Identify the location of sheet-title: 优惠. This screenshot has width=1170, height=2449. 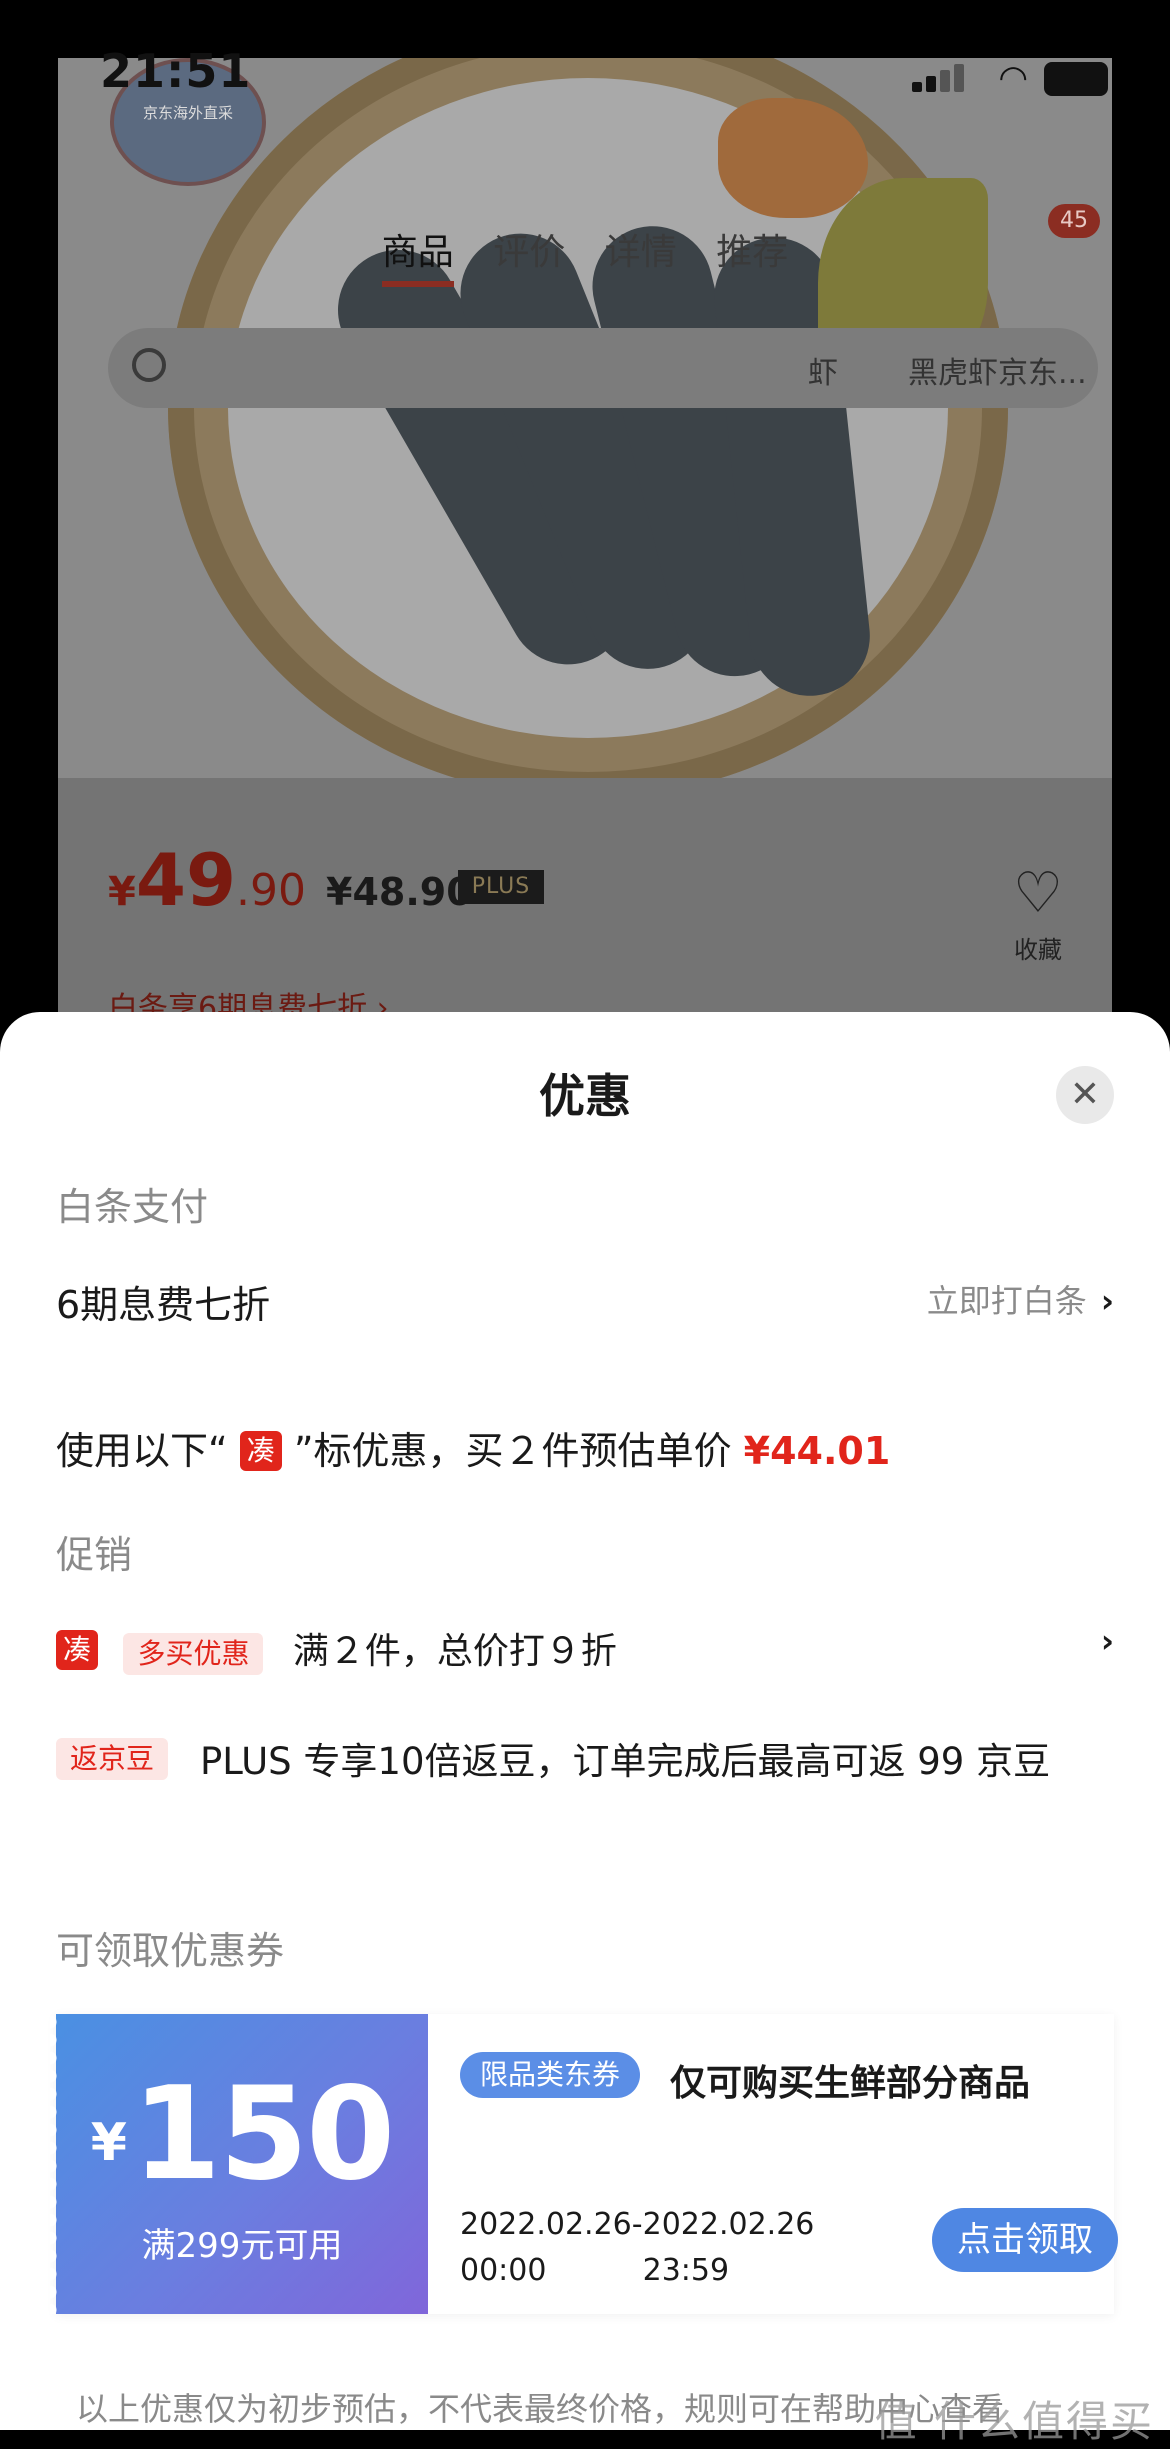
(585, 1096).